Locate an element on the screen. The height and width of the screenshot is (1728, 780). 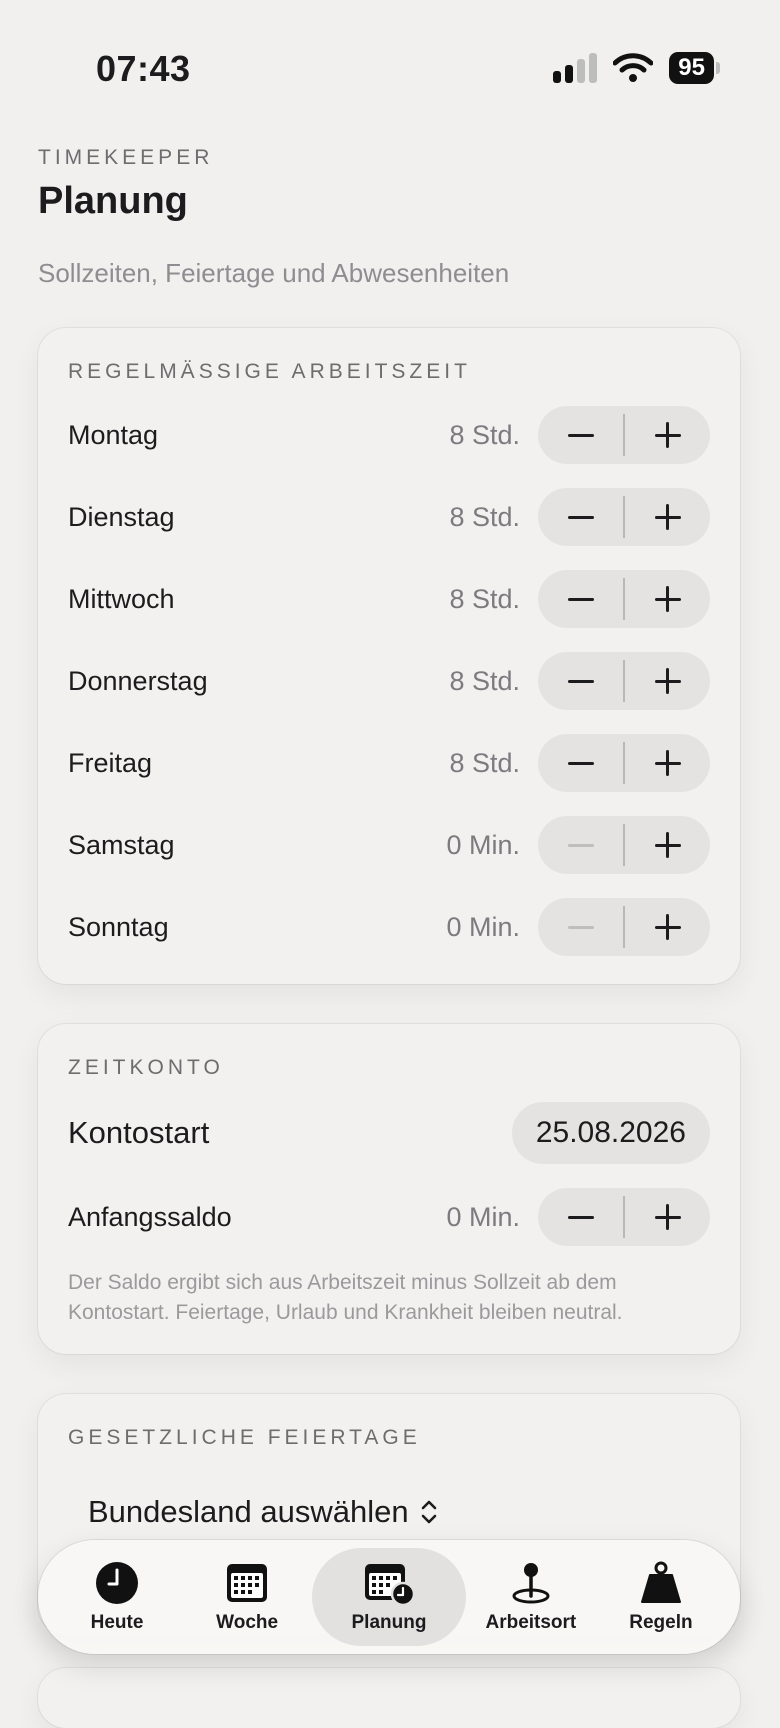
section-title: ZEITKONTO is located at coordinates (146, 1067).